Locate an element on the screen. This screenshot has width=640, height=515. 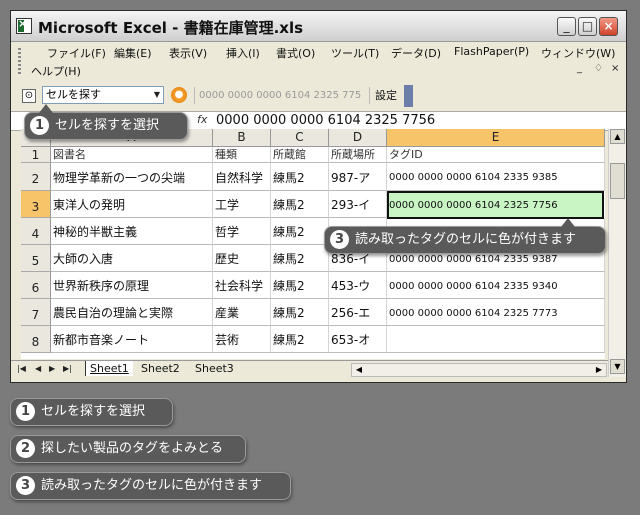
menu-help: ヘルプ(H) is located at coordinates (56, 71).